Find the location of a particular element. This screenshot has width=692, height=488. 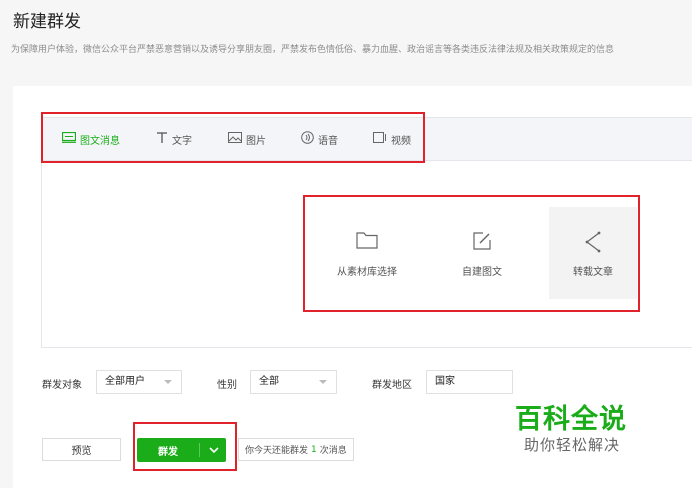

region-select-value: 国家 is located at coordinates (445, 381).